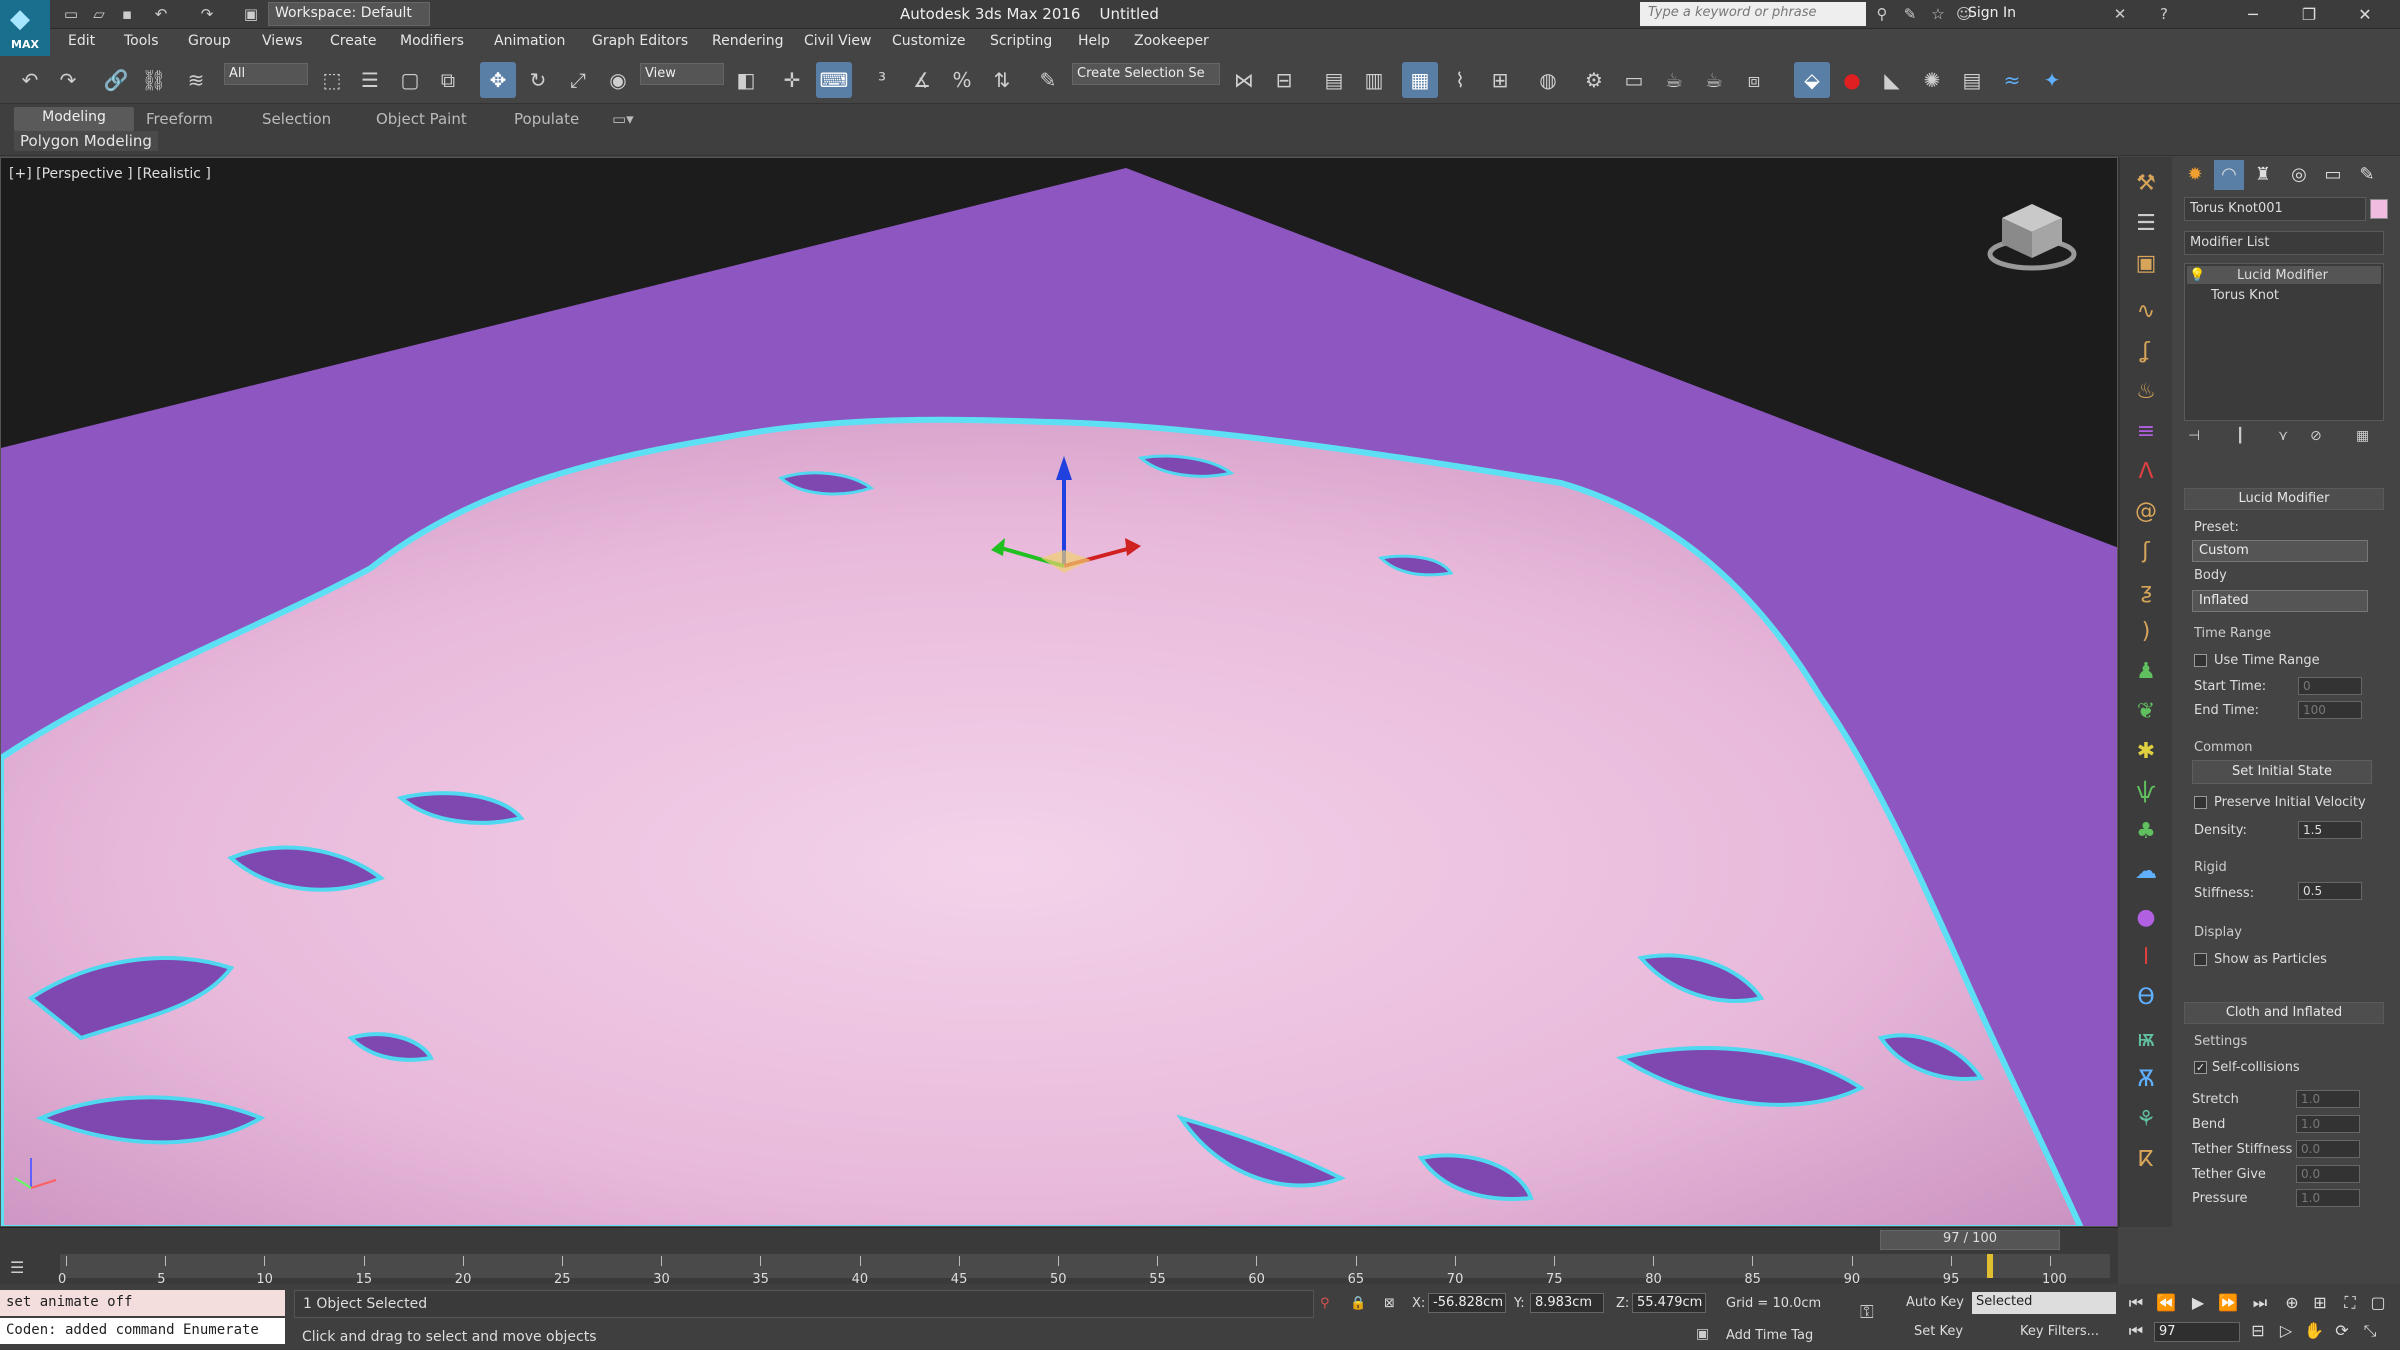 The width and height of the screenshot is (2400, 1350). Describe the element at coordinates (1374, 80) in the screenshot. I see `scene-explorer-icon: ▥` at that location.